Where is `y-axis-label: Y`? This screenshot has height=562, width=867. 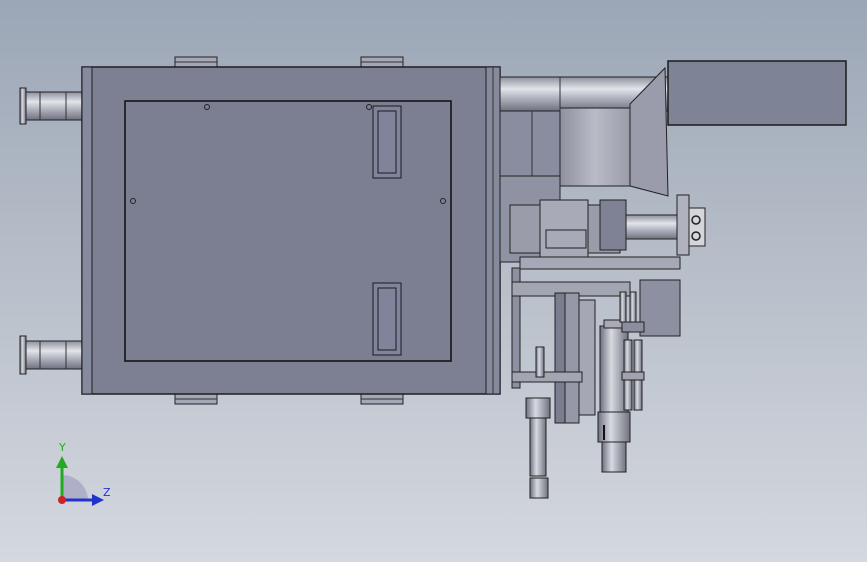
y-axis-label: Y is located at coordinates (62, 447).